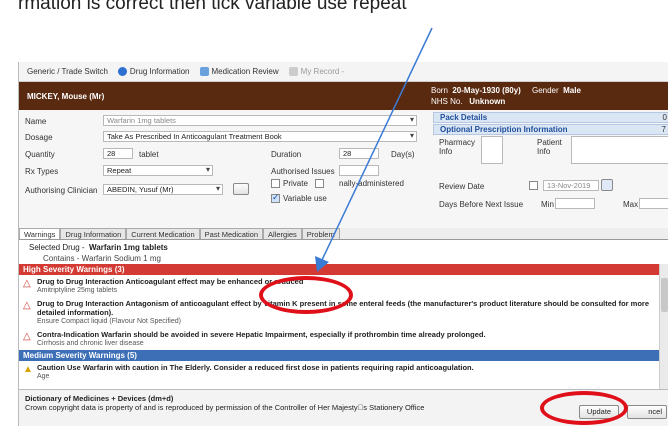 The width and height of the screenshot is (668, 426). What do you see at coordinates (231, 233) in the screenshot?
I see `tab-past-medication: Past Medication` at bounding box center [231, 233].